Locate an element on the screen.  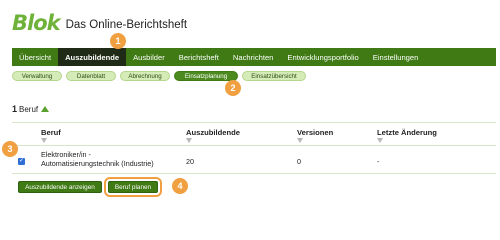
result-count-label: Beruf is located at coordinates (29, 109).